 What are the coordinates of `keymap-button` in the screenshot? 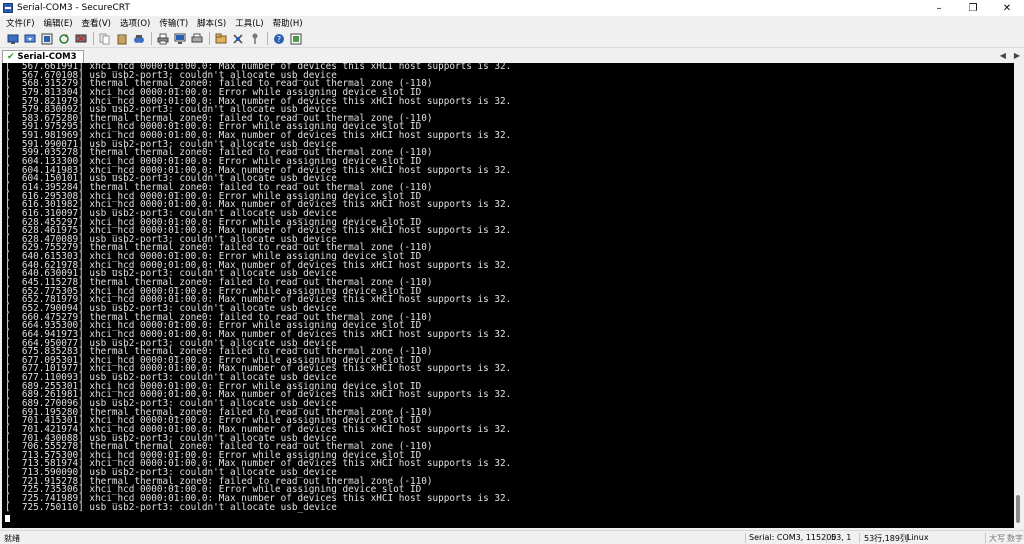 It's located at (255, 39).